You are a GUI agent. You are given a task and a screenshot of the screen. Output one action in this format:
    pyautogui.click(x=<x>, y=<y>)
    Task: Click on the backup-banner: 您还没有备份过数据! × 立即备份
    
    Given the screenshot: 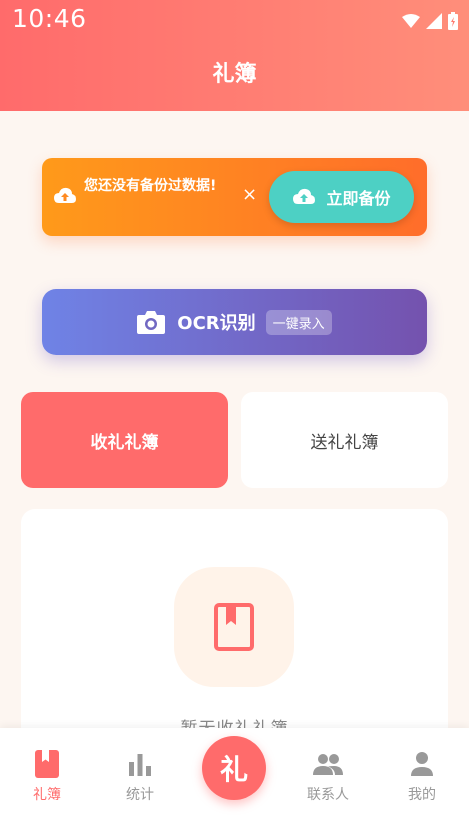 What is the action you would take?
    pyautogui.click(x=234, y=197)
    